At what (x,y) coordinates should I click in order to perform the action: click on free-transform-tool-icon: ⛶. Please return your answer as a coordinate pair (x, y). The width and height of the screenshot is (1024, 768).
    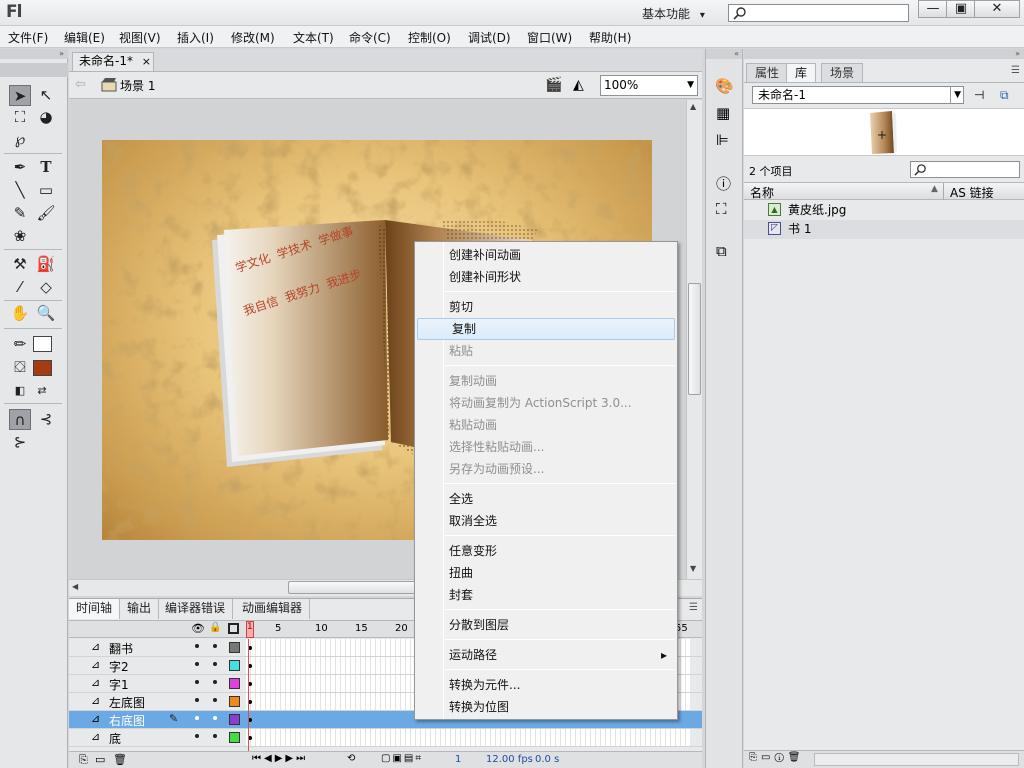
    Looking at the image, I should click on (20, 117).